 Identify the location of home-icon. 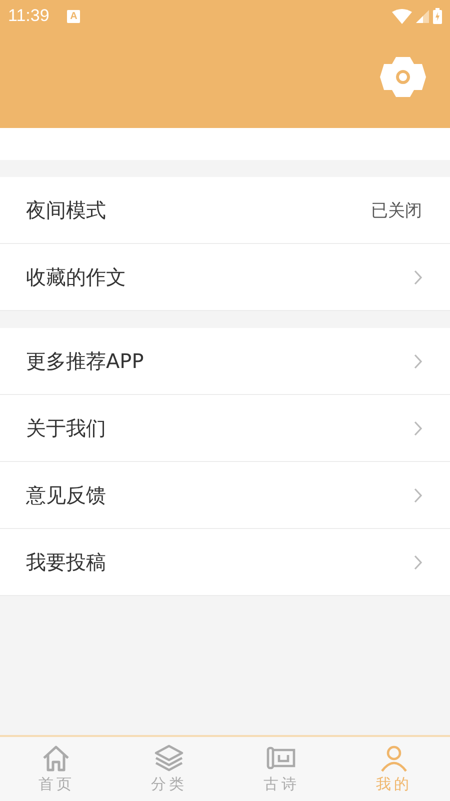
(56, 758).